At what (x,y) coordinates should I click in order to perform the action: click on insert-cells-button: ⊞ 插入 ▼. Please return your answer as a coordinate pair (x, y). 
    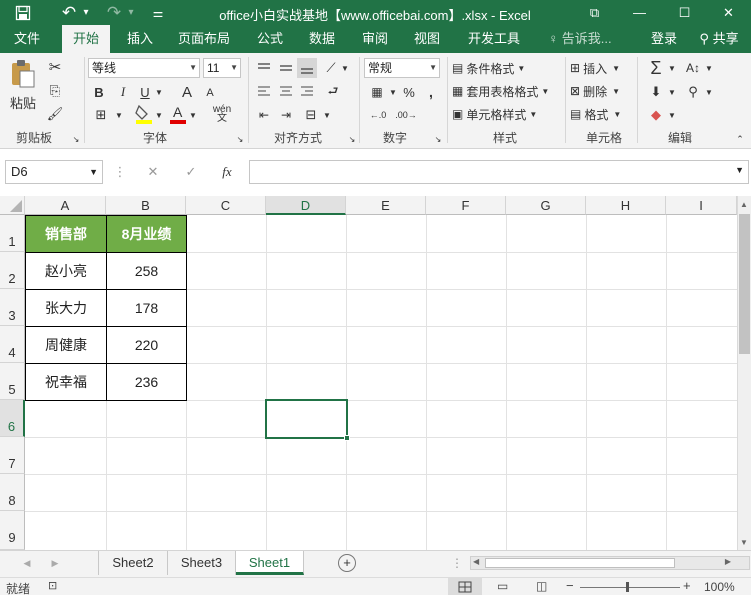
    Looking at the image, I should click on (602, 68).